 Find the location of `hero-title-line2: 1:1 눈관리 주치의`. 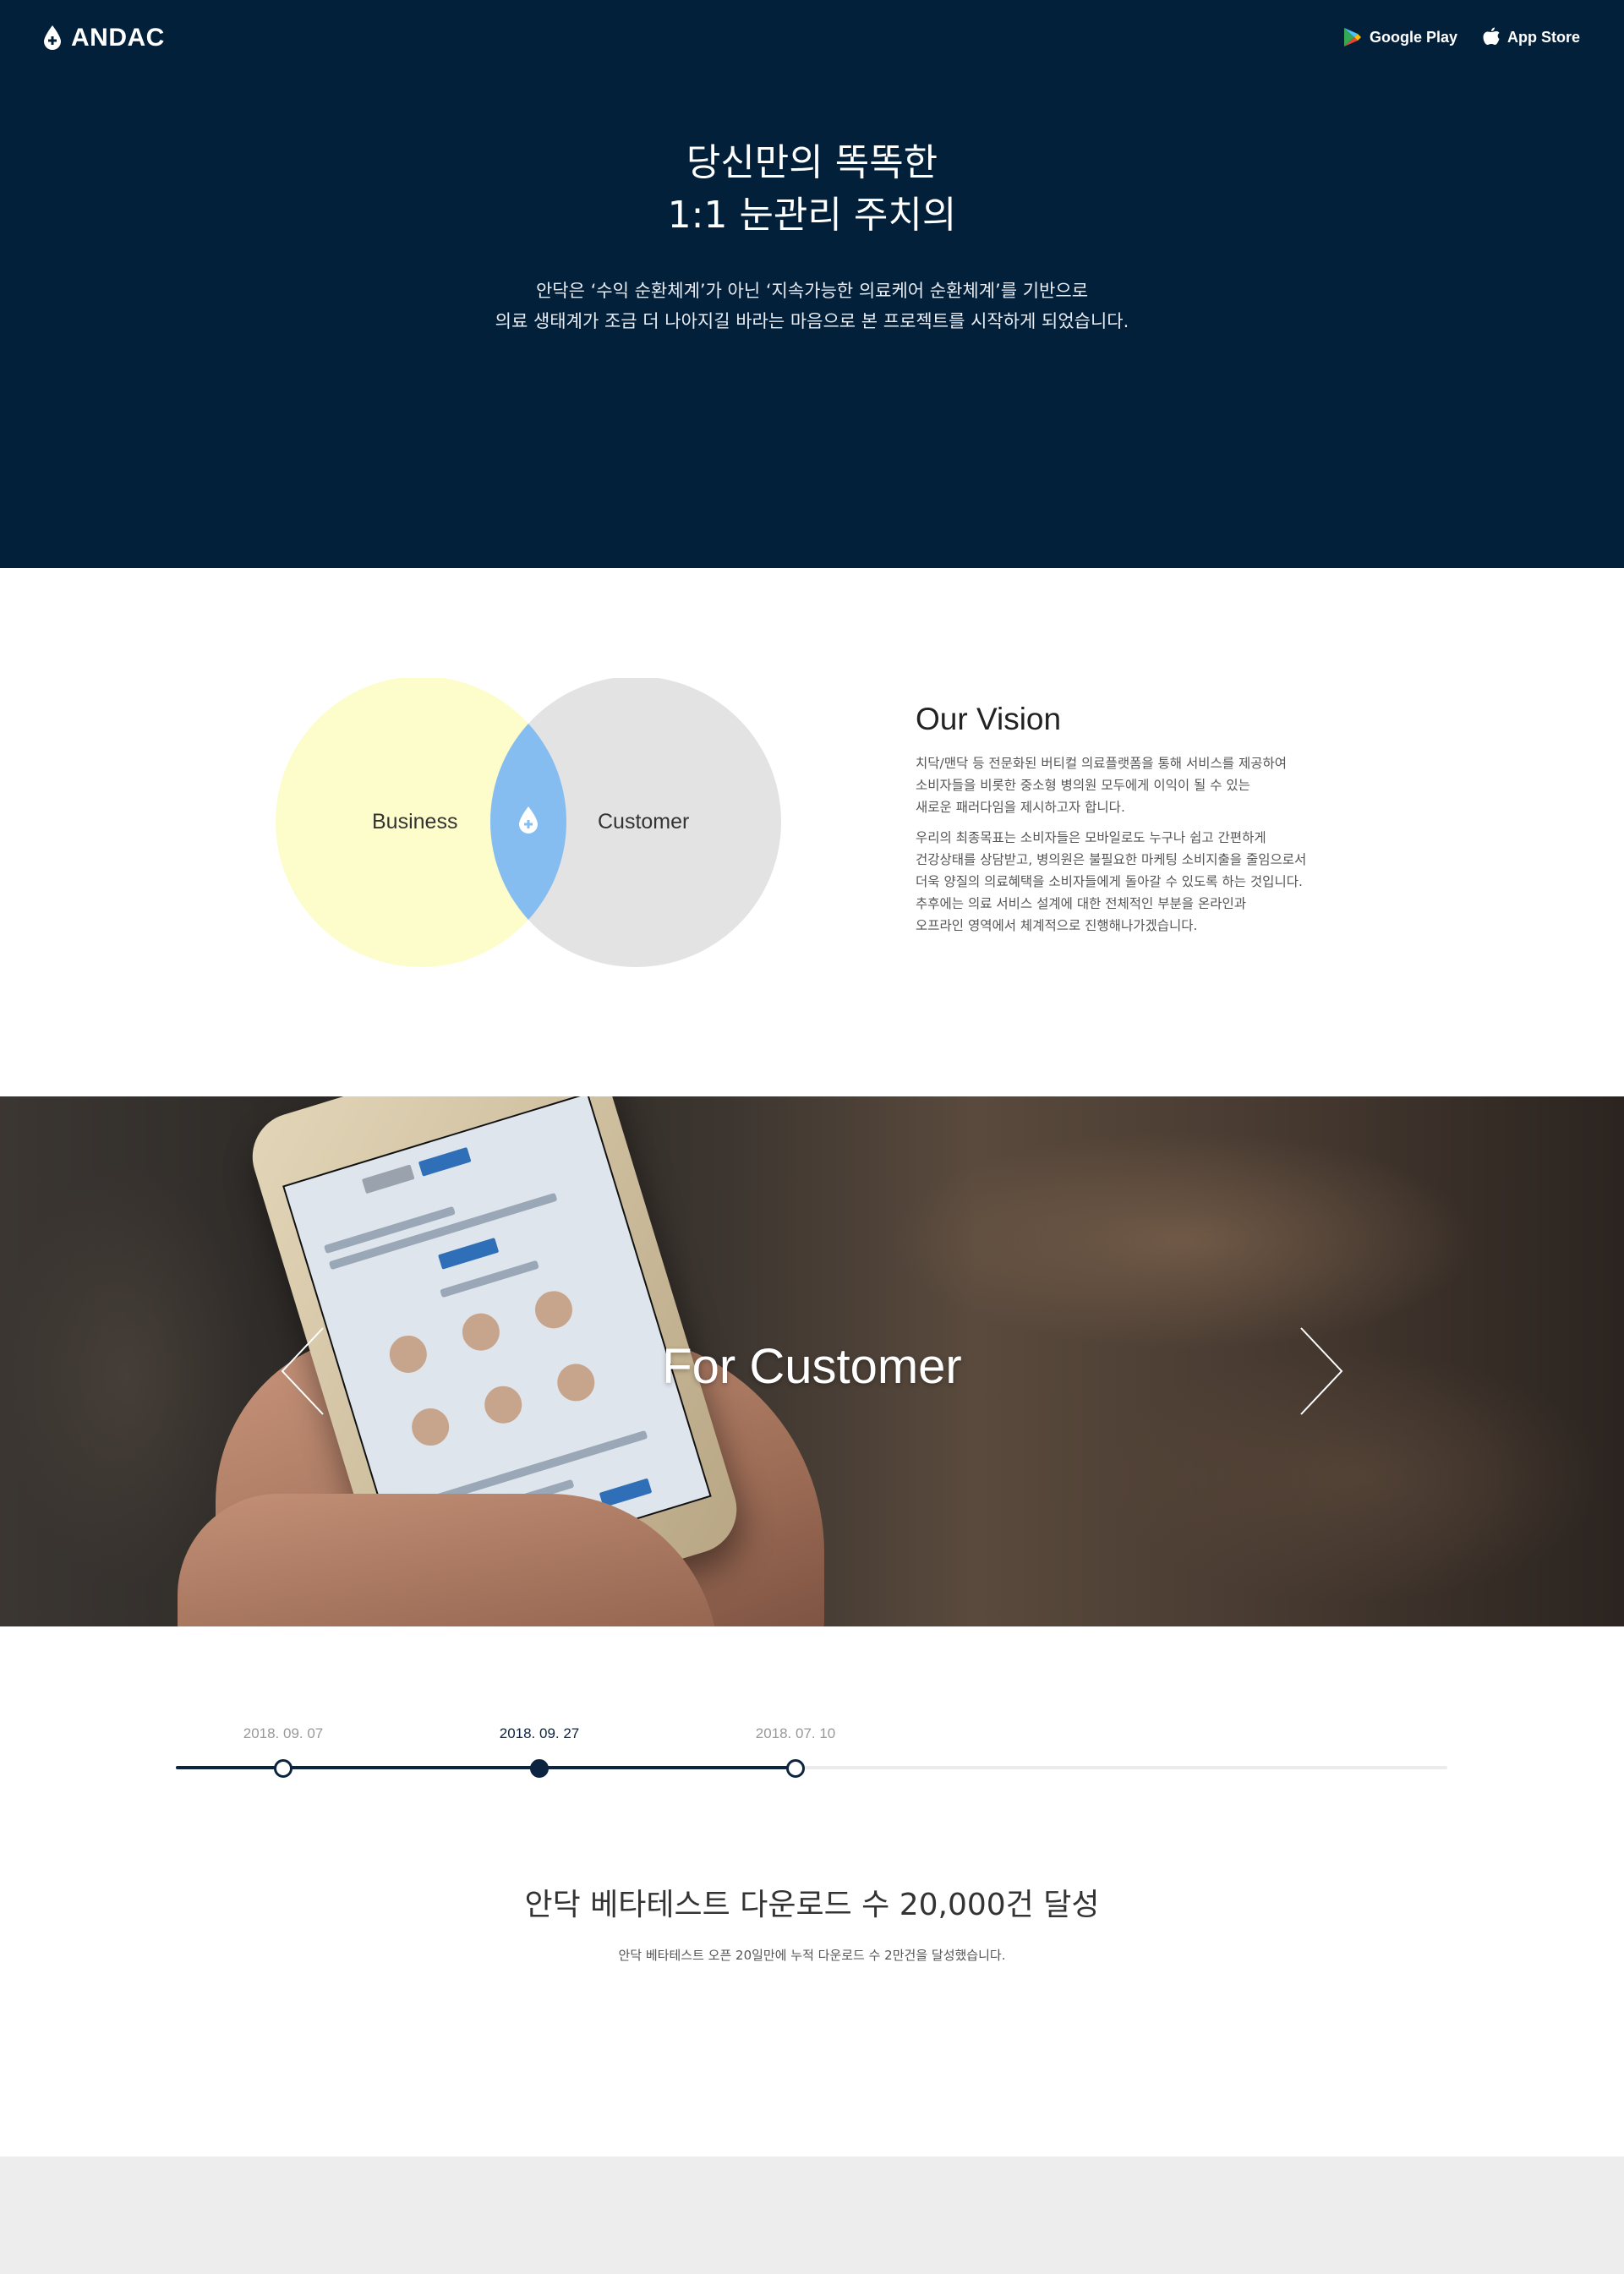

hero-title-line2: 1:1 눈관리 주치의 is located at coordinates (812, 215).